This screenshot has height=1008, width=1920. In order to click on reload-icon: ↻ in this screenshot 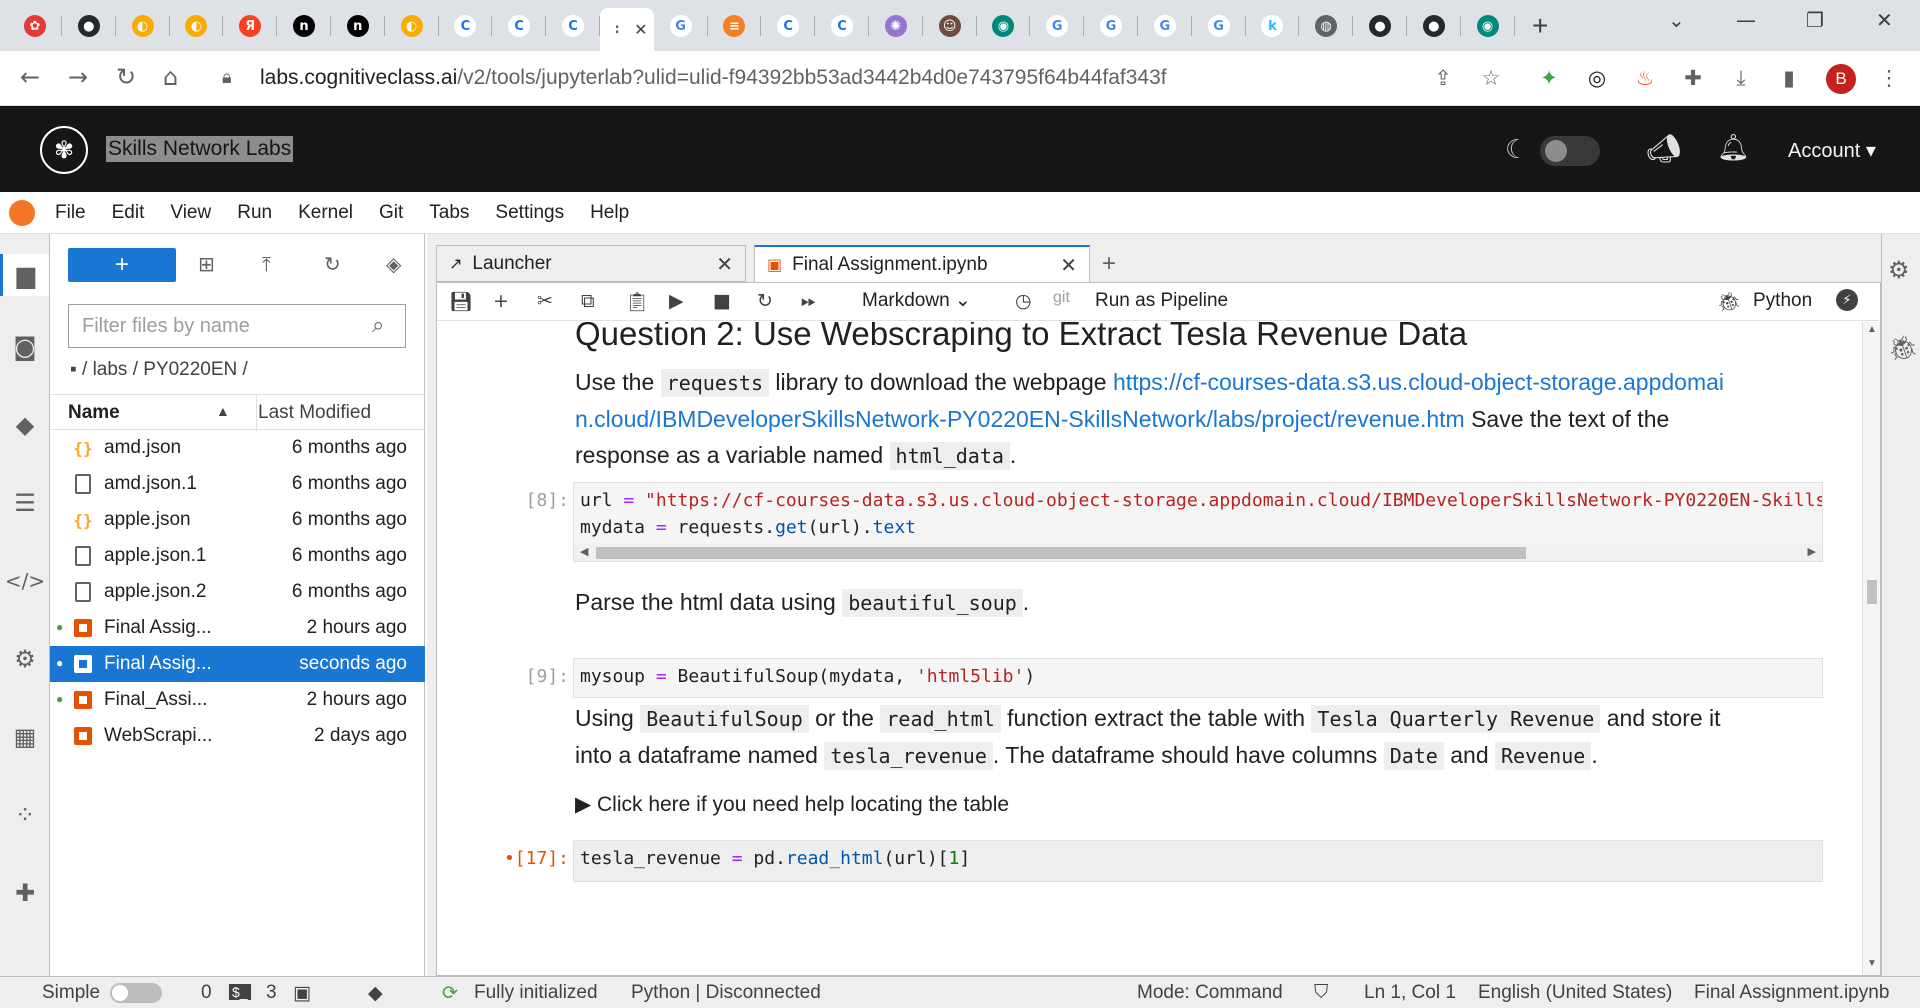, I will do `click(126, 77)`.